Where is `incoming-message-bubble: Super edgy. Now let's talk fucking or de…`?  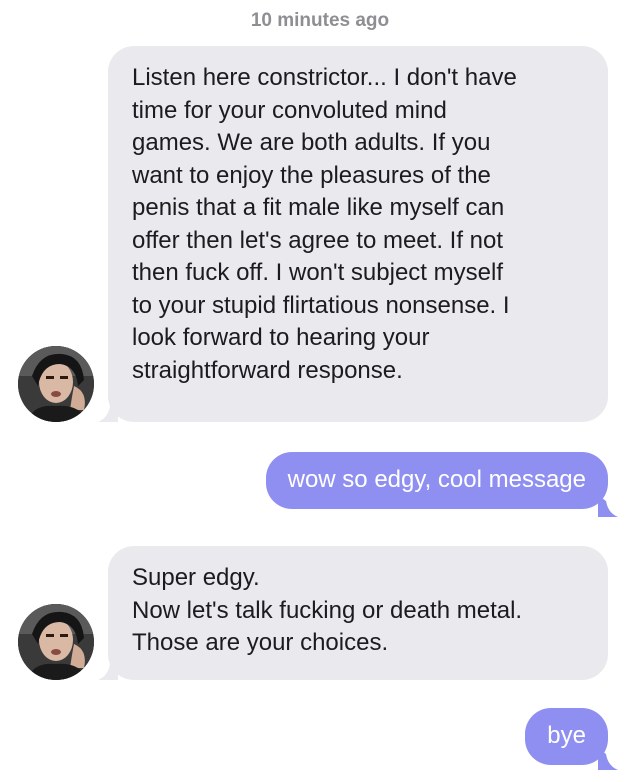
incoming-message-bubble: Super edgy. Now let's talk fucking or de… is located at coordinates (358, 613).